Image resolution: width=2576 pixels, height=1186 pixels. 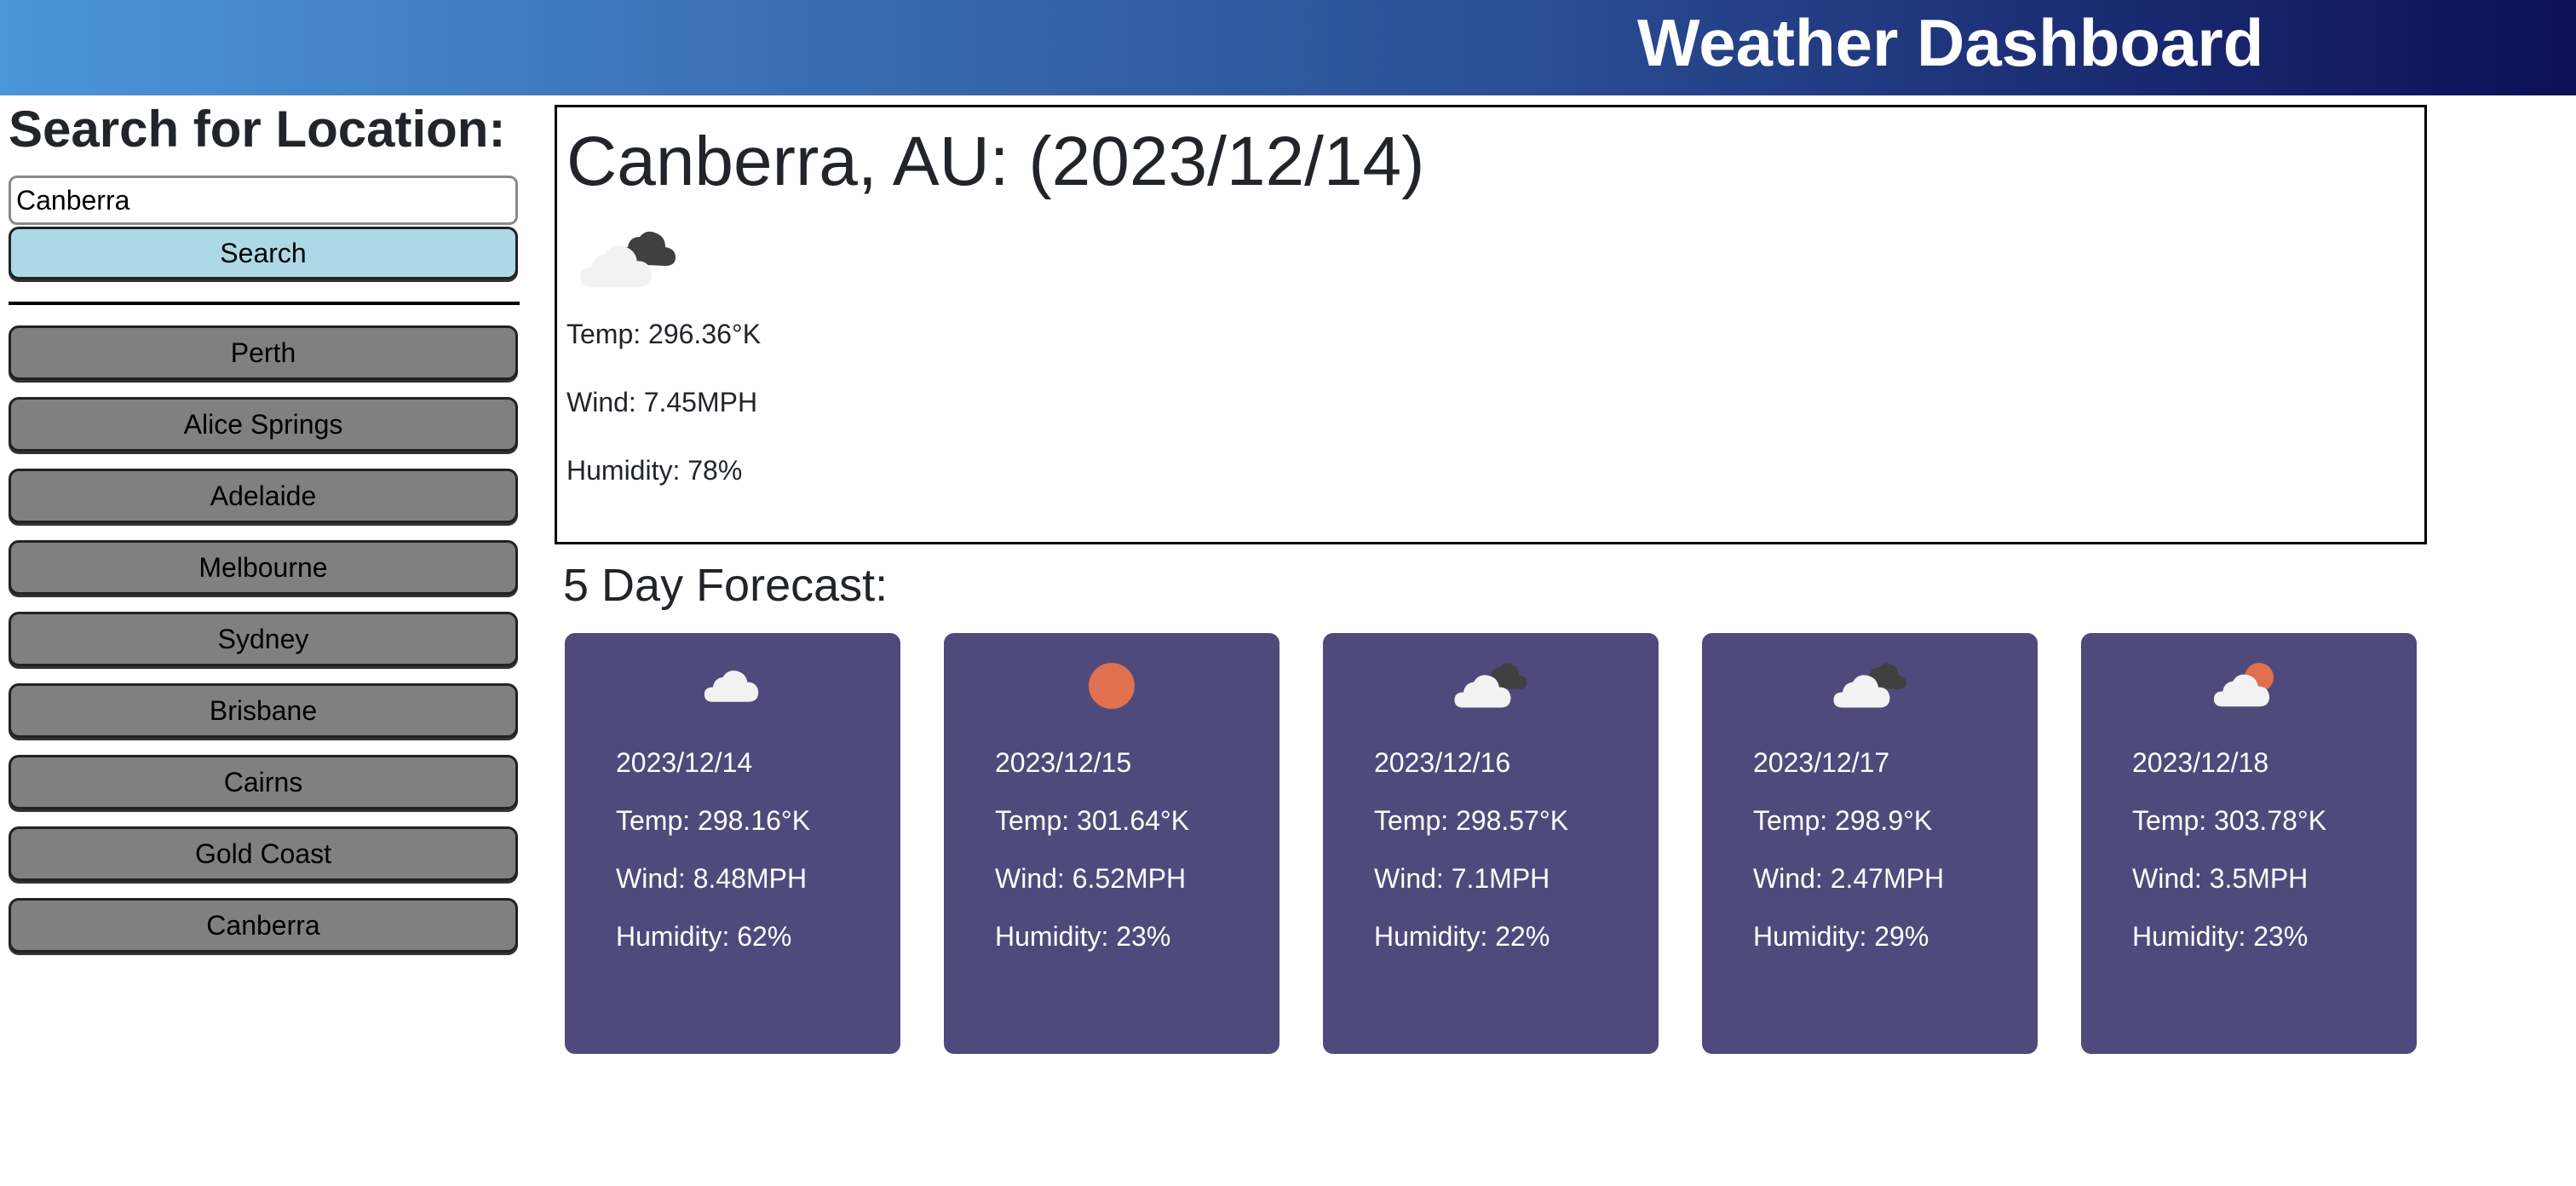 I want to click on forecast-temp: Temp: 303.78°K, so click(x=2230, y=821).